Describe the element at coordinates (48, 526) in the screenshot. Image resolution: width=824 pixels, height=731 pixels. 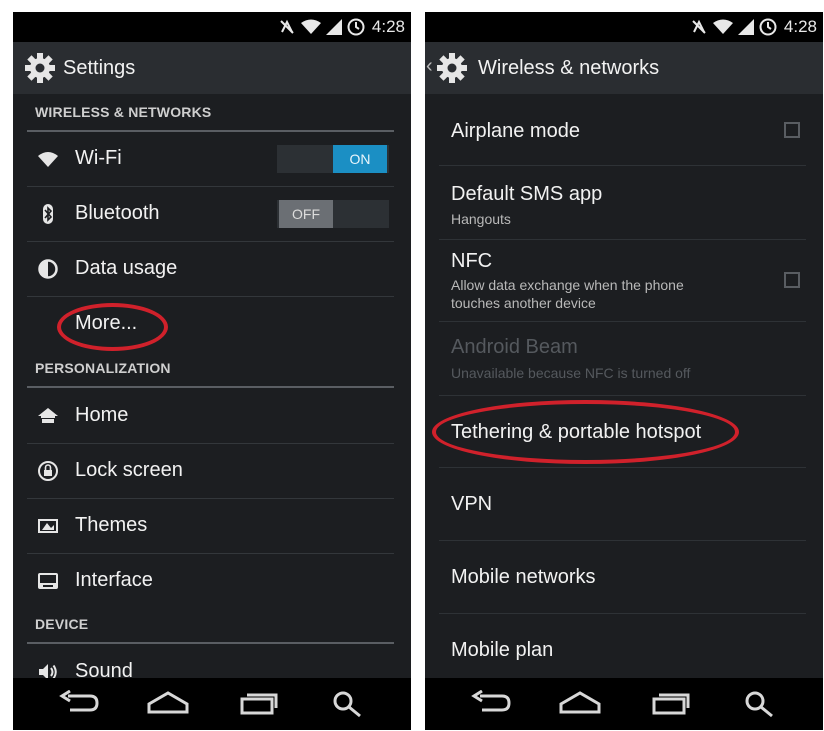
I see `themes-icon` at that location.